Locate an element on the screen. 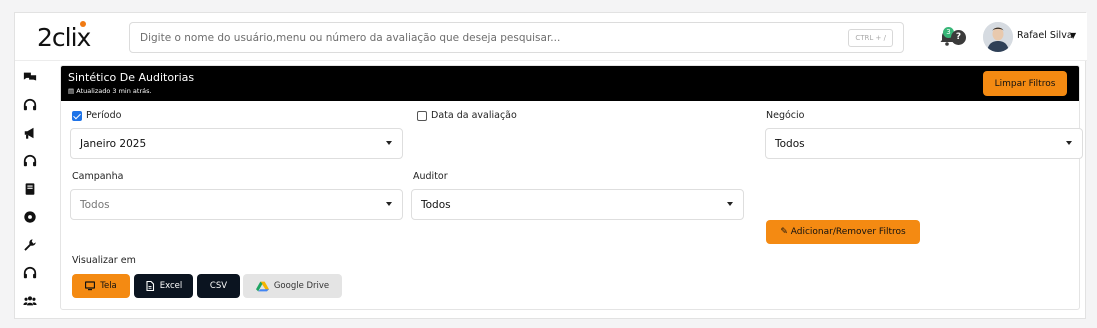  book-icon is located at coordinates (29, 188).